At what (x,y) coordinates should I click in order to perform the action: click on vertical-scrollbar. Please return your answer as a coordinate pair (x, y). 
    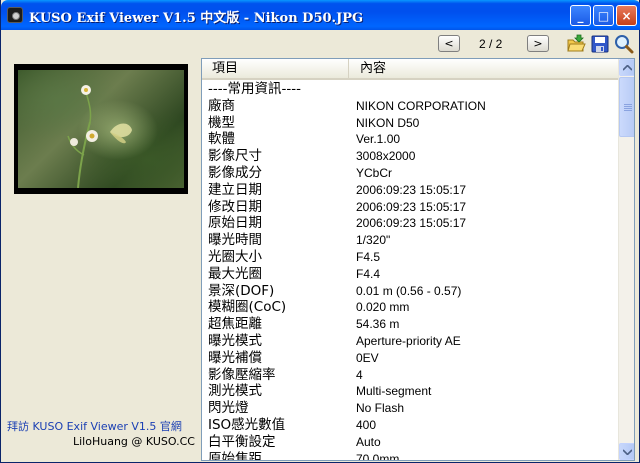
    Looking at the image, I should click on (626, 259).